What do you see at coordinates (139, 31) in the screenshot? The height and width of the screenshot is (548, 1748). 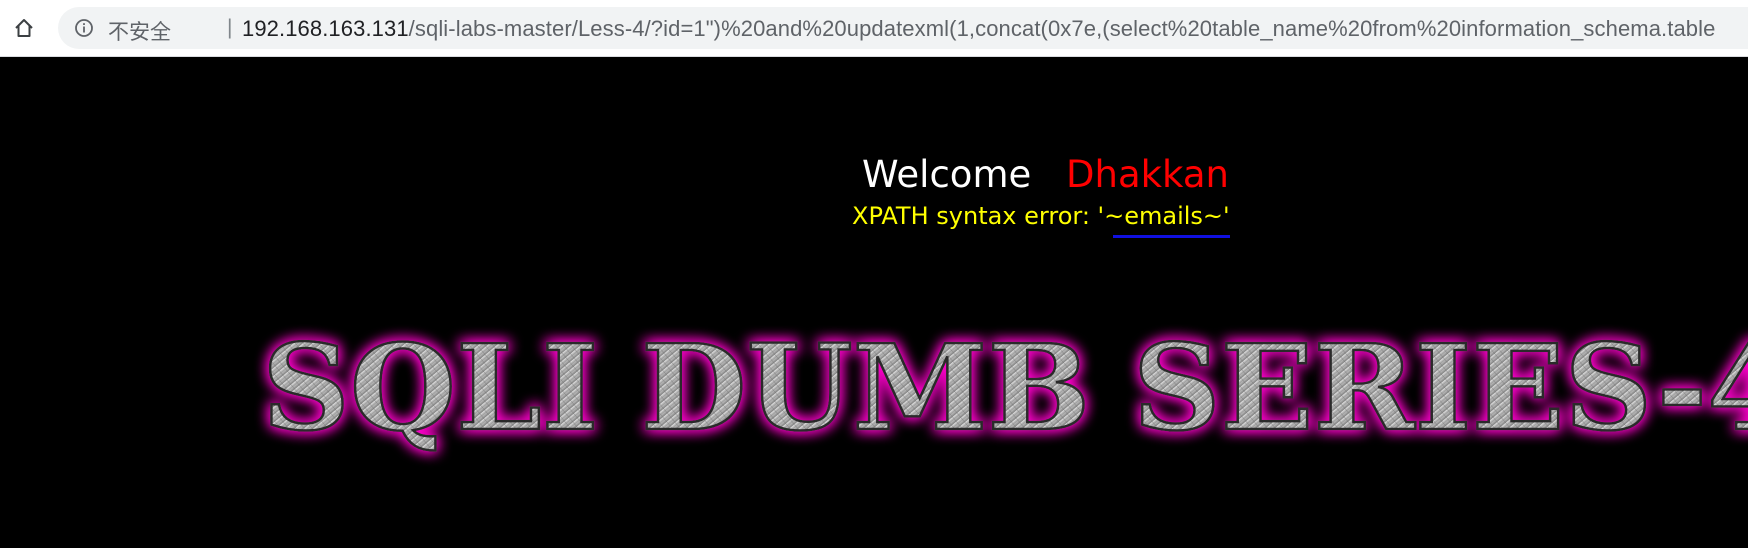 I see `security-status-label: 不安全` at bounding box center [139, 31].